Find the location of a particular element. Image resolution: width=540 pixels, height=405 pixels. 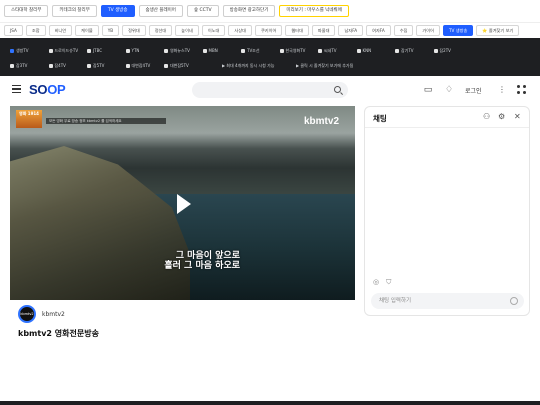

channel-option: YTN is located at coordinates (145, 50).